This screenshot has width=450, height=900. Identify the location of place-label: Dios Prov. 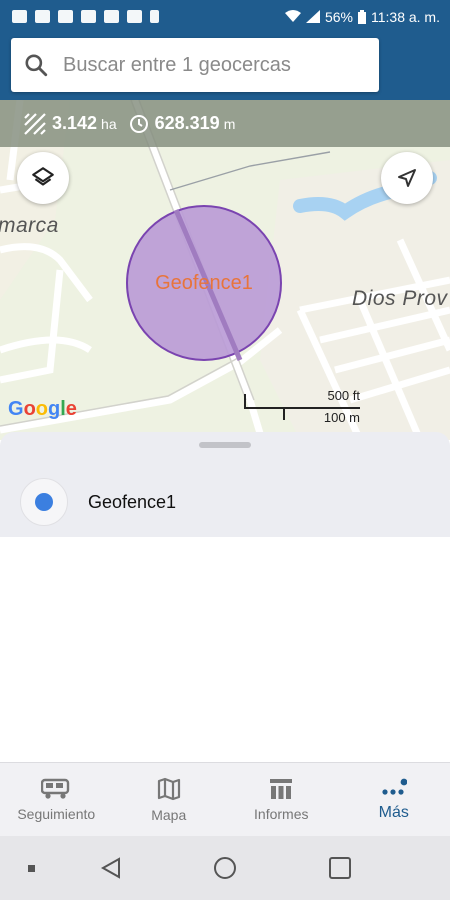
(400, 298).